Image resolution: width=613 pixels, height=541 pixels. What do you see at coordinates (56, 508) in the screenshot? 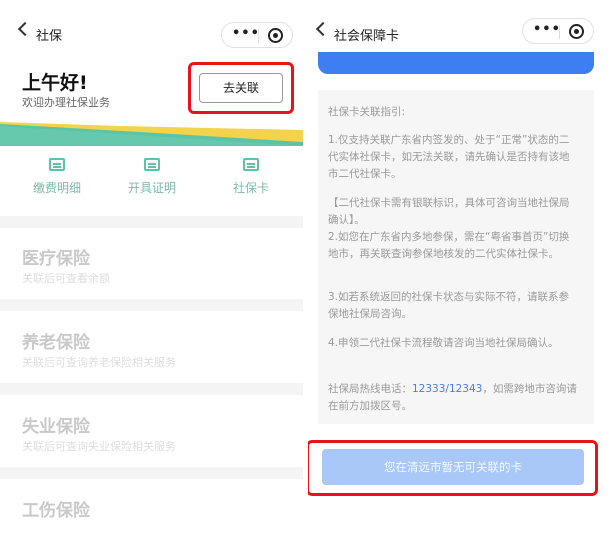
I see `insurance-title-work-injury: 工伤保险` at bounding box center [56, 508].